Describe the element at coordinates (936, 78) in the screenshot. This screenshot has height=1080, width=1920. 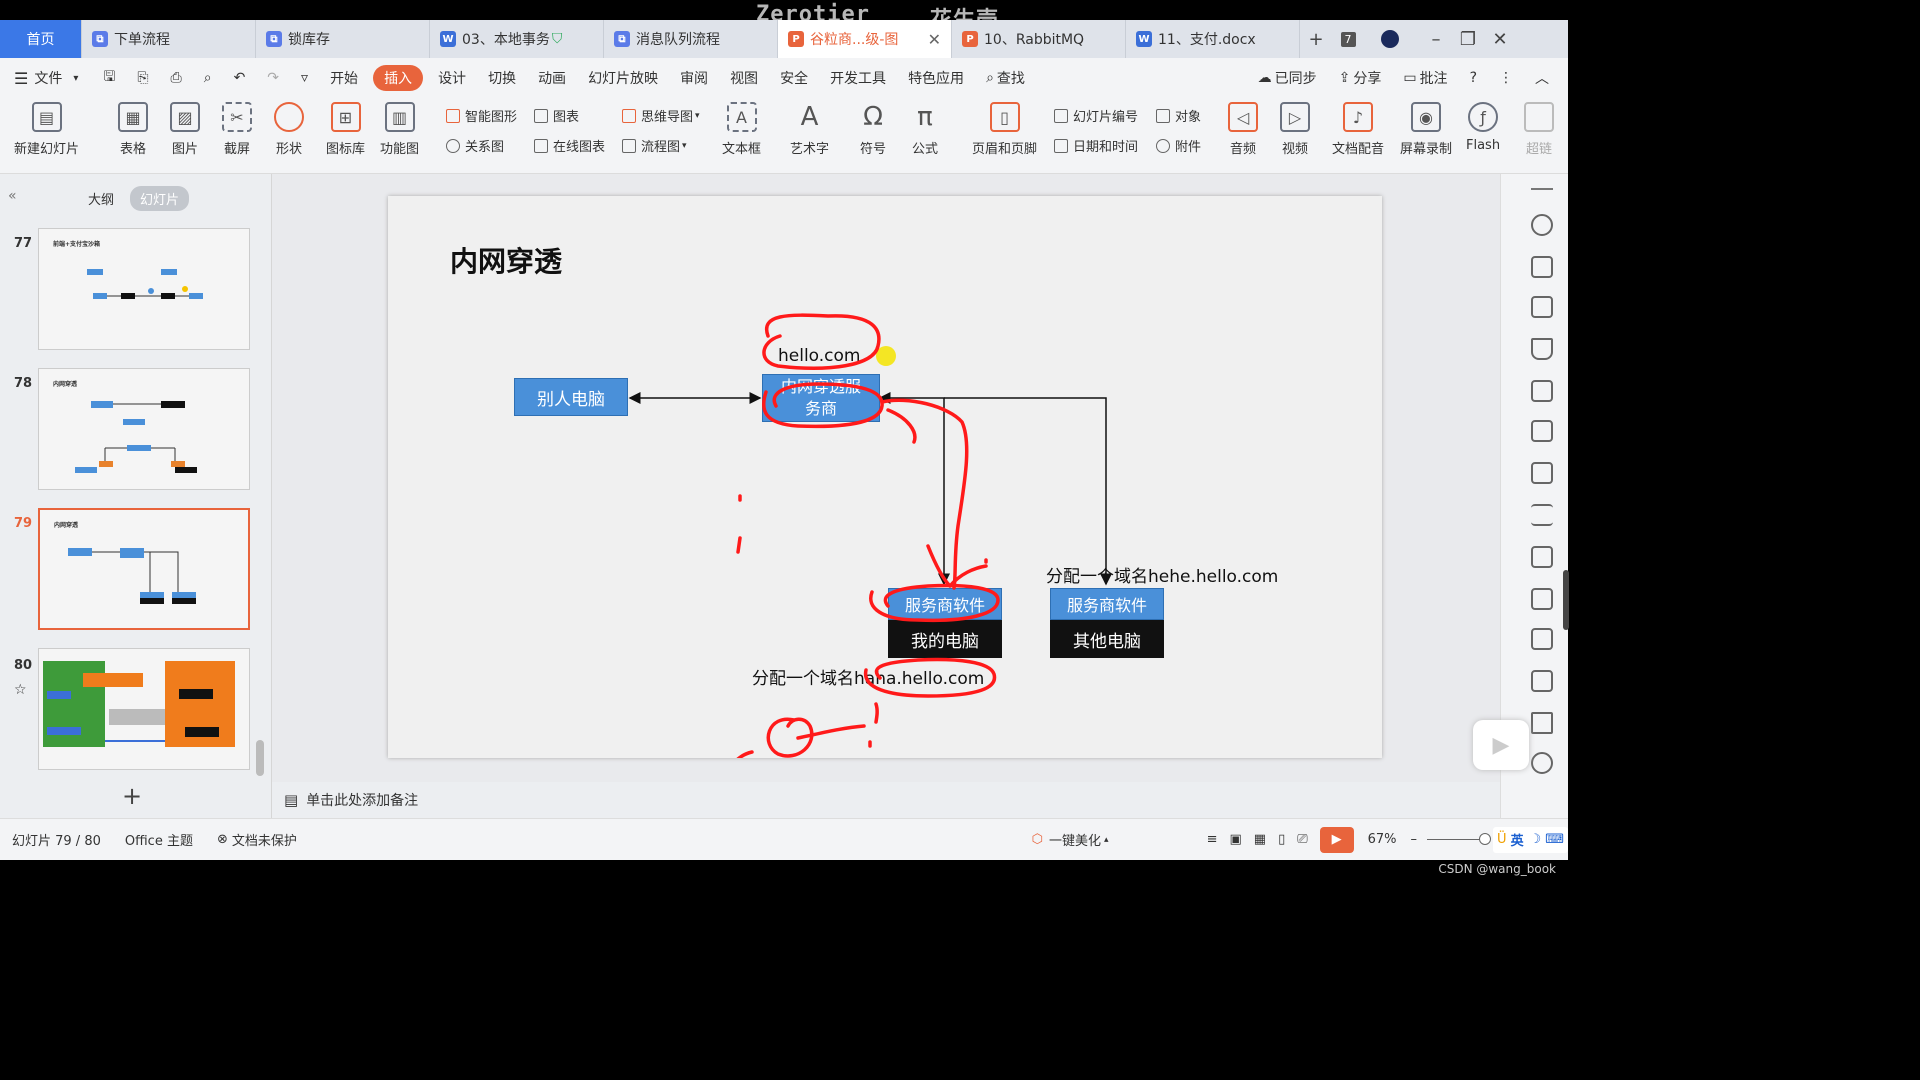
I see `menu-features: 特色应用` at that location.